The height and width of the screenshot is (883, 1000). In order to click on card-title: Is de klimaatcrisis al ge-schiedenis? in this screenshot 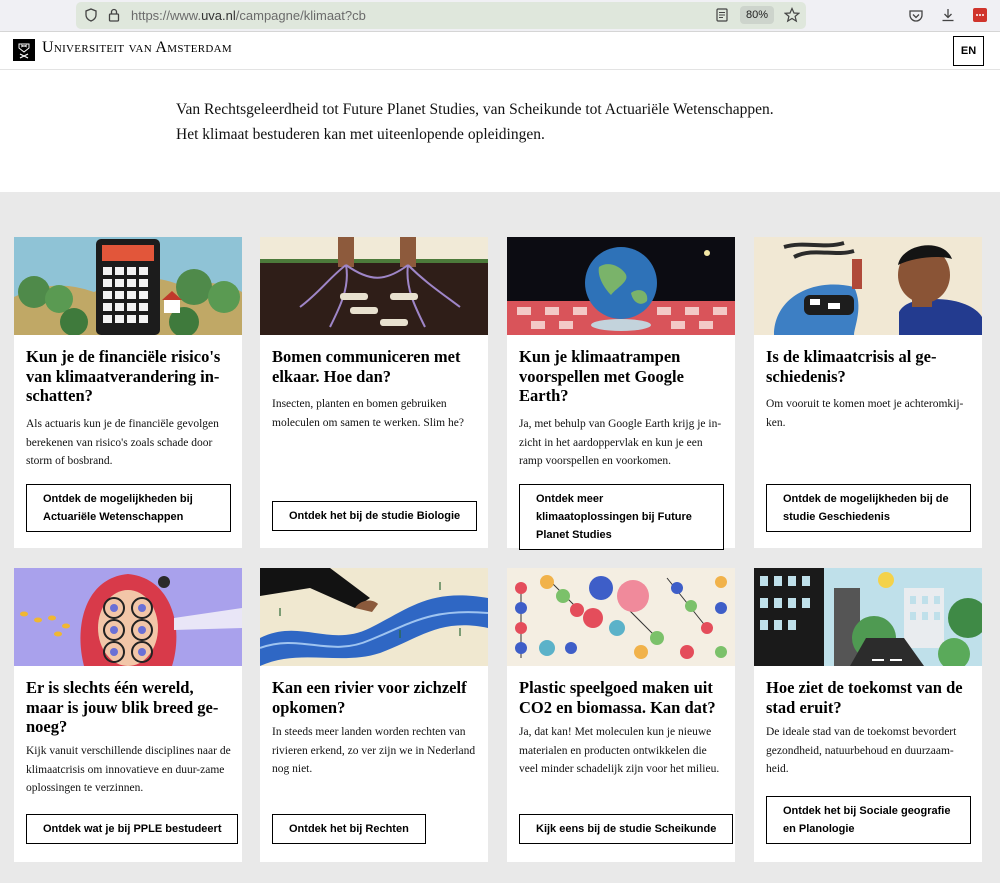, I will do `click(851, 366)`.